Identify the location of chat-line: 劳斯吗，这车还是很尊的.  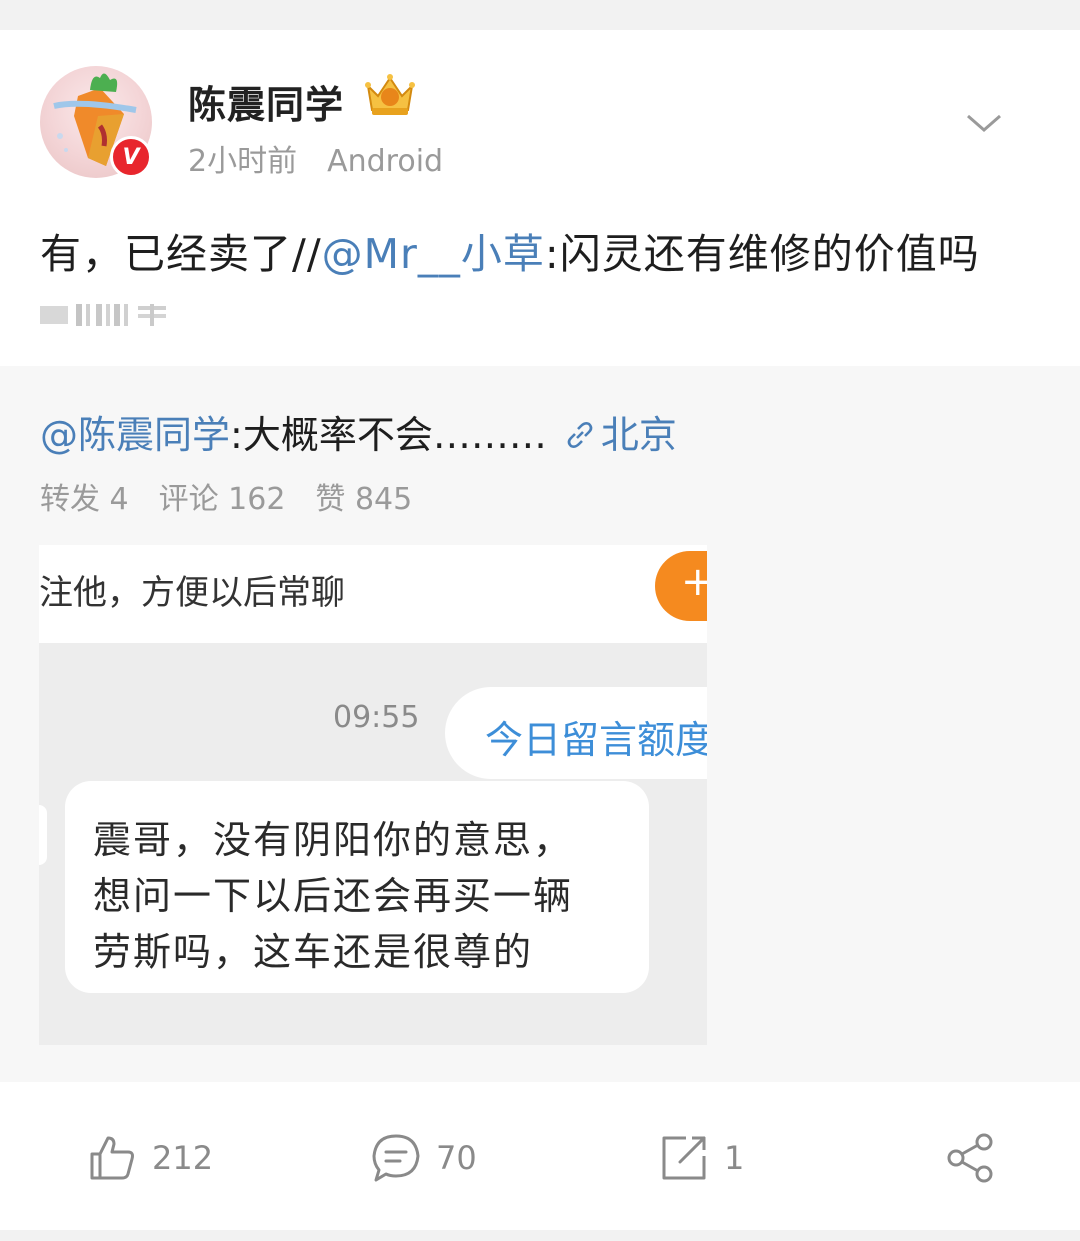
(313, 952).